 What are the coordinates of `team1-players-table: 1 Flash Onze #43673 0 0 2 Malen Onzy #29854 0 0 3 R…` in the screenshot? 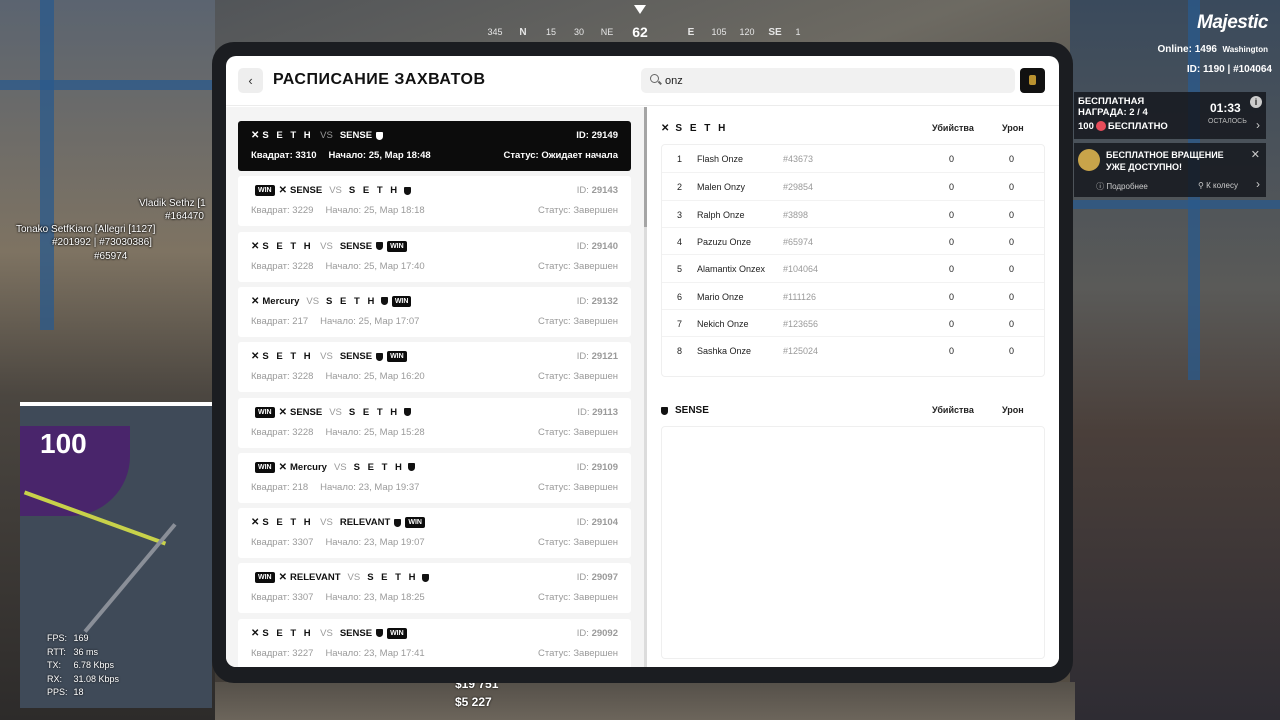 It's located at (853, 260).